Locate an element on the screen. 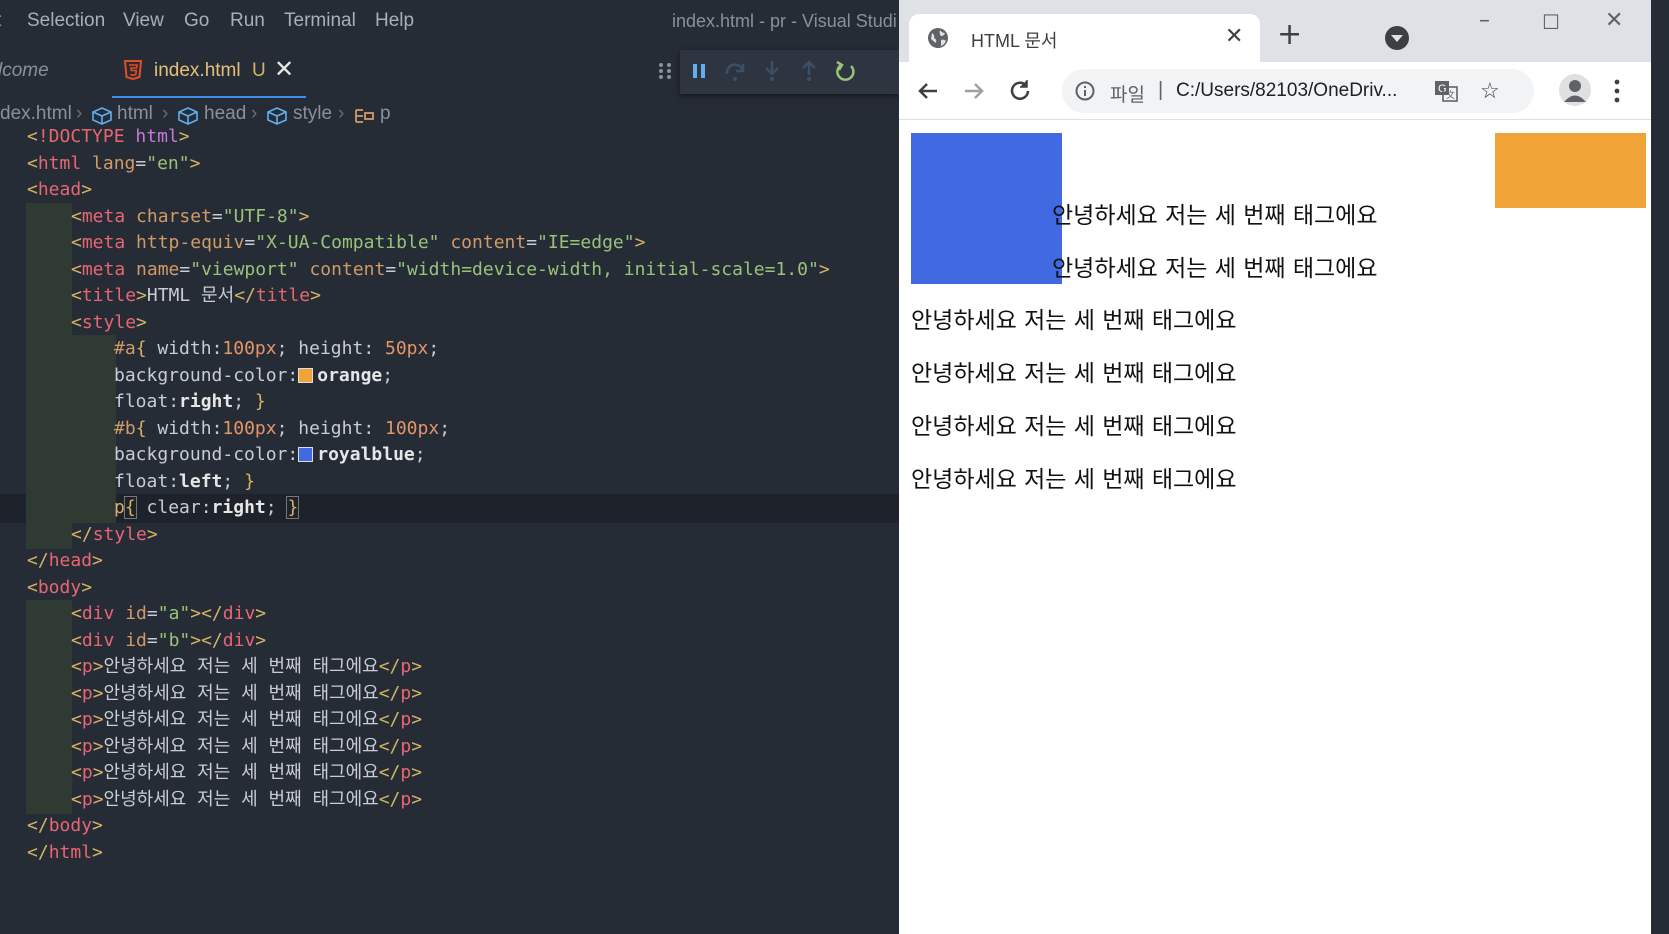 The width and height of the screenshot is (1669, 934). window-title: index.html - pr - Visual Studi is located at coordinates (784, 21).